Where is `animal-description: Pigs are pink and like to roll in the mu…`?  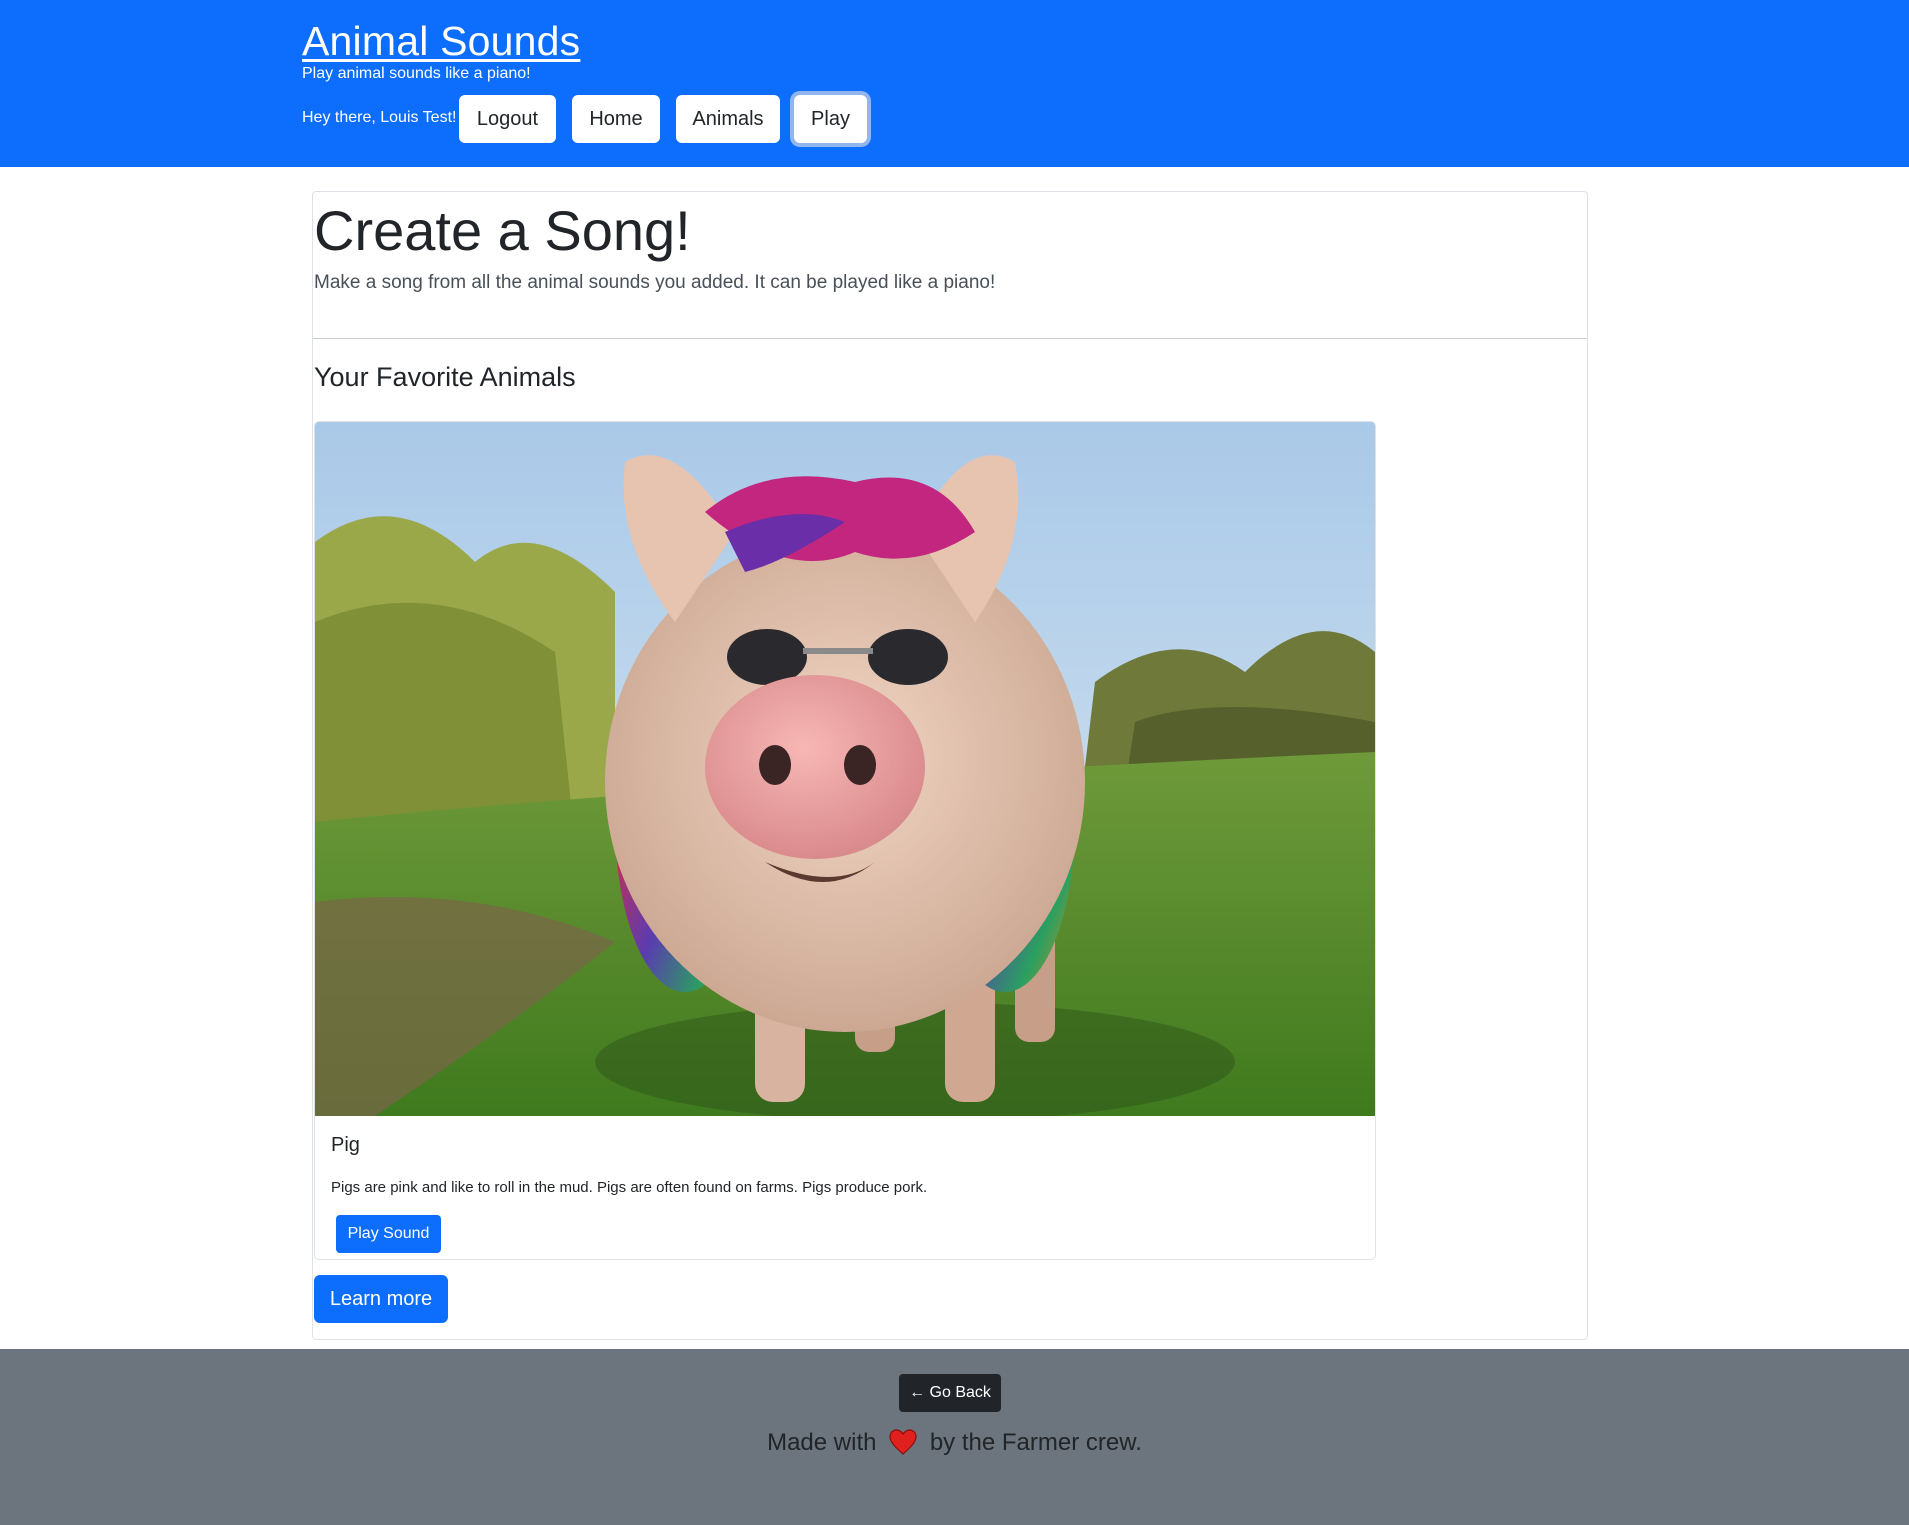 animal-description: Pigs are pink and like to roll in the mu… is located at coordinates (629, 1187).